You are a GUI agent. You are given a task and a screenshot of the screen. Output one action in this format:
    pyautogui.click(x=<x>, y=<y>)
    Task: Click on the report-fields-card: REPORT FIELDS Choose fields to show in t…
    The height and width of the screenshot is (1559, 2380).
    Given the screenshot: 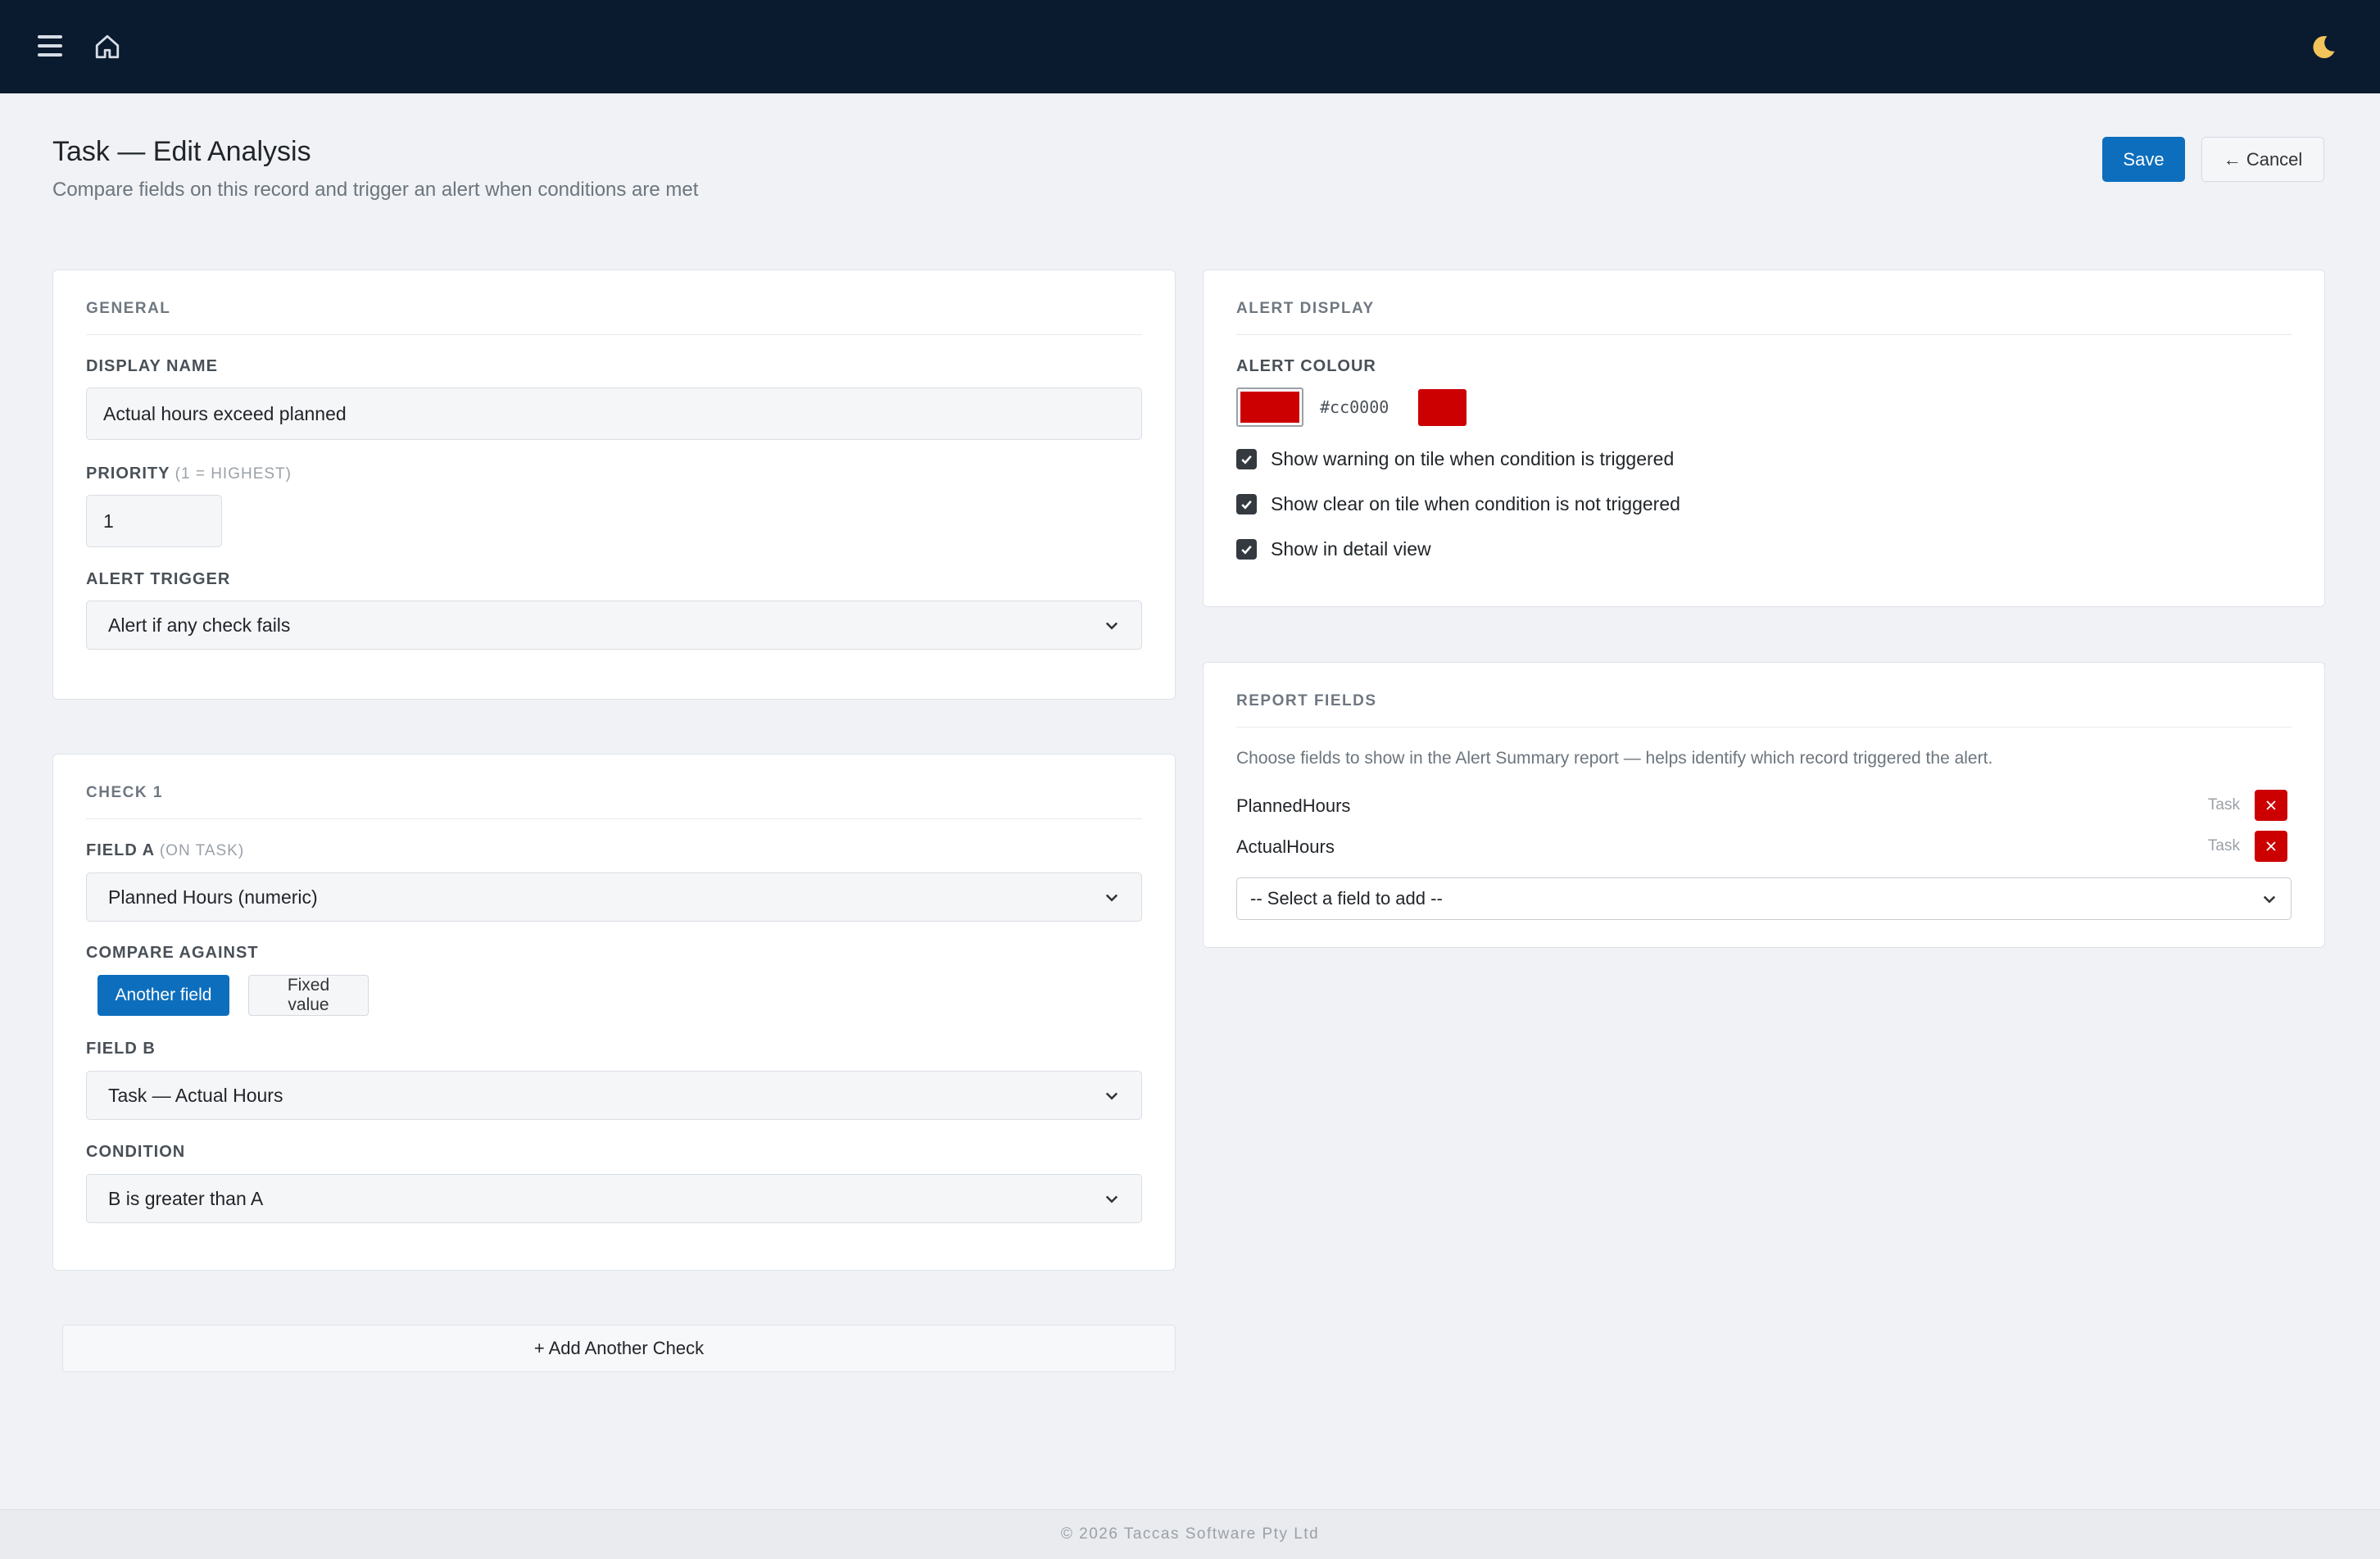 What is the action you would take?
    pyautogui.click(x=1764, y=805)
    